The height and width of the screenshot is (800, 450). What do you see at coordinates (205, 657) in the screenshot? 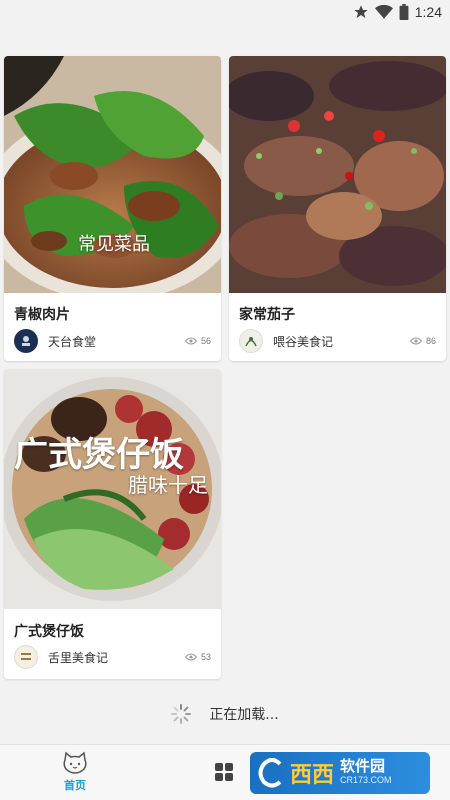
I see `view-count-value: 53` at bounding box center [205, 657].